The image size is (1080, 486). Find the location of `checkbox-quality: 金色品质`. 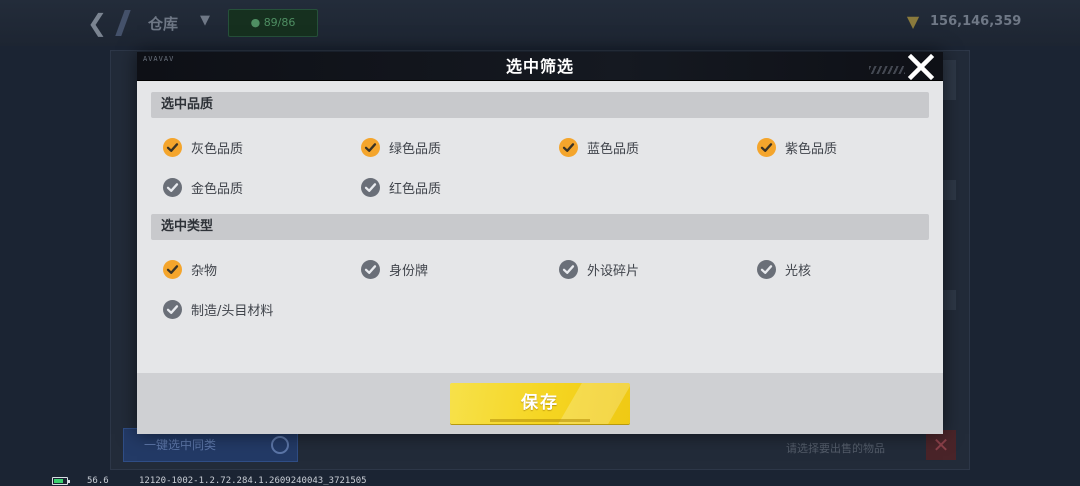

checkbox-quality: 金色品质 is located at coordinates (203, 187).